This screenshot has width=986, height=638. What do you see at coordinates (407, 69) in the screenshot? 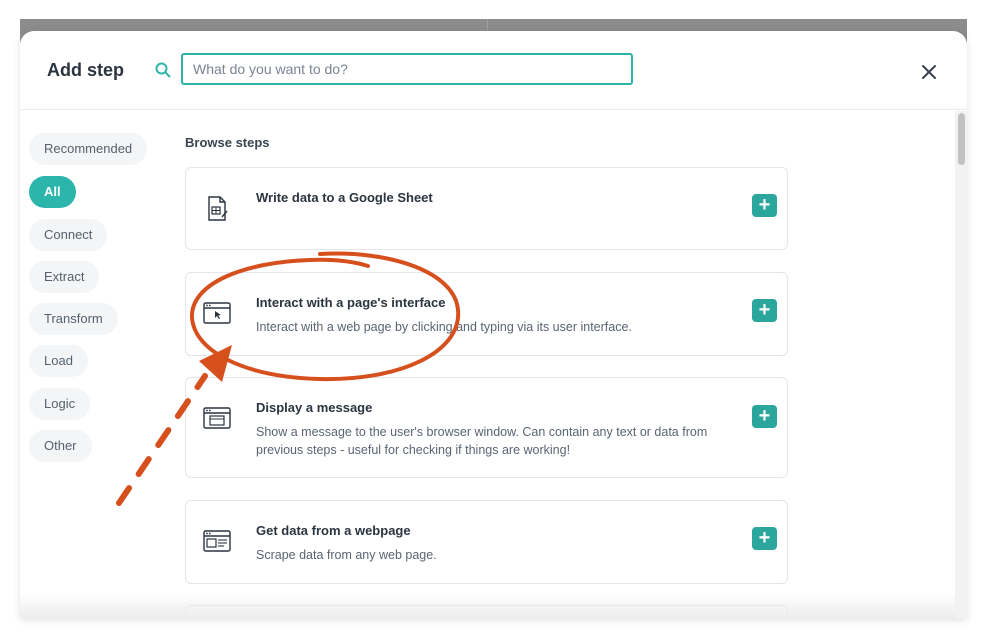
I see `search-input` at bounding box center [407, 69].